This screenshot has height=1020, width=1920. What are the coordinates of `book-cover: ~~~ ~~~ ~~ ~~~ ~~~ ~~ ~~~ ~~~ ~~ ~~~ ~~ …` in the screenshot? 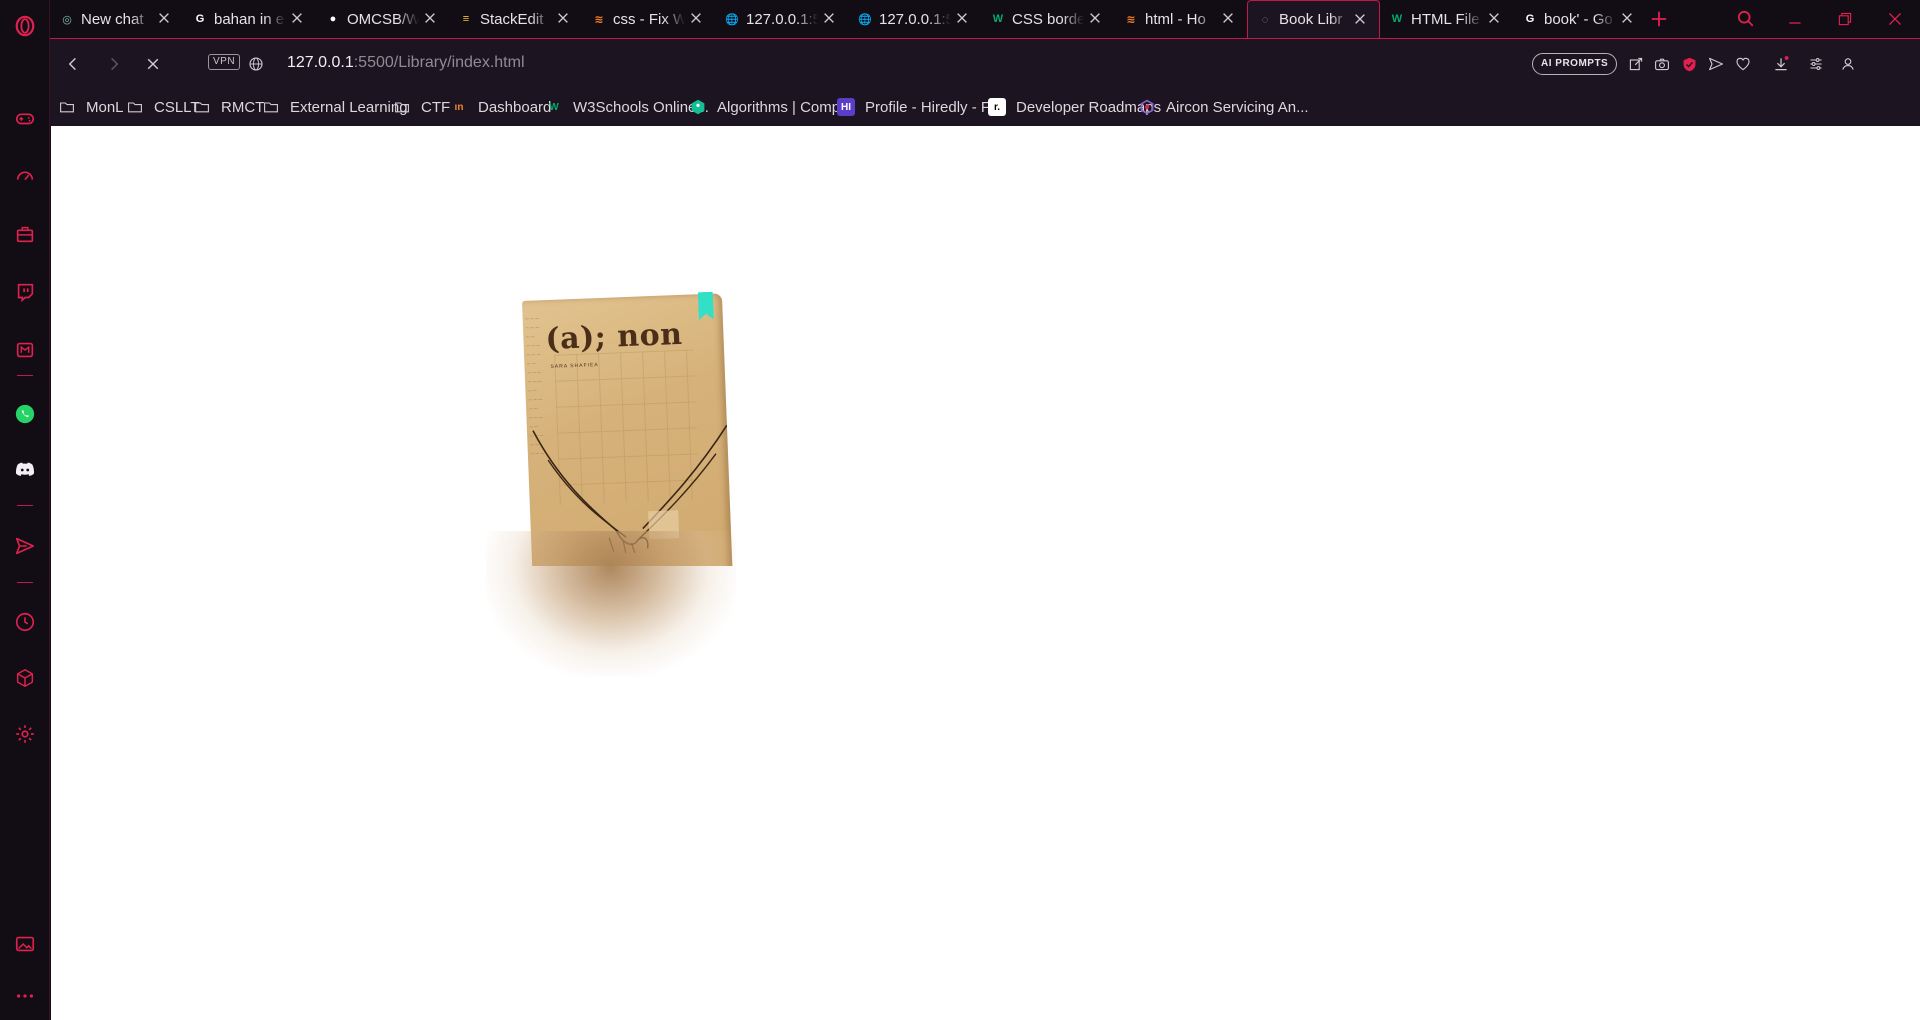 It's located at (628, 429).